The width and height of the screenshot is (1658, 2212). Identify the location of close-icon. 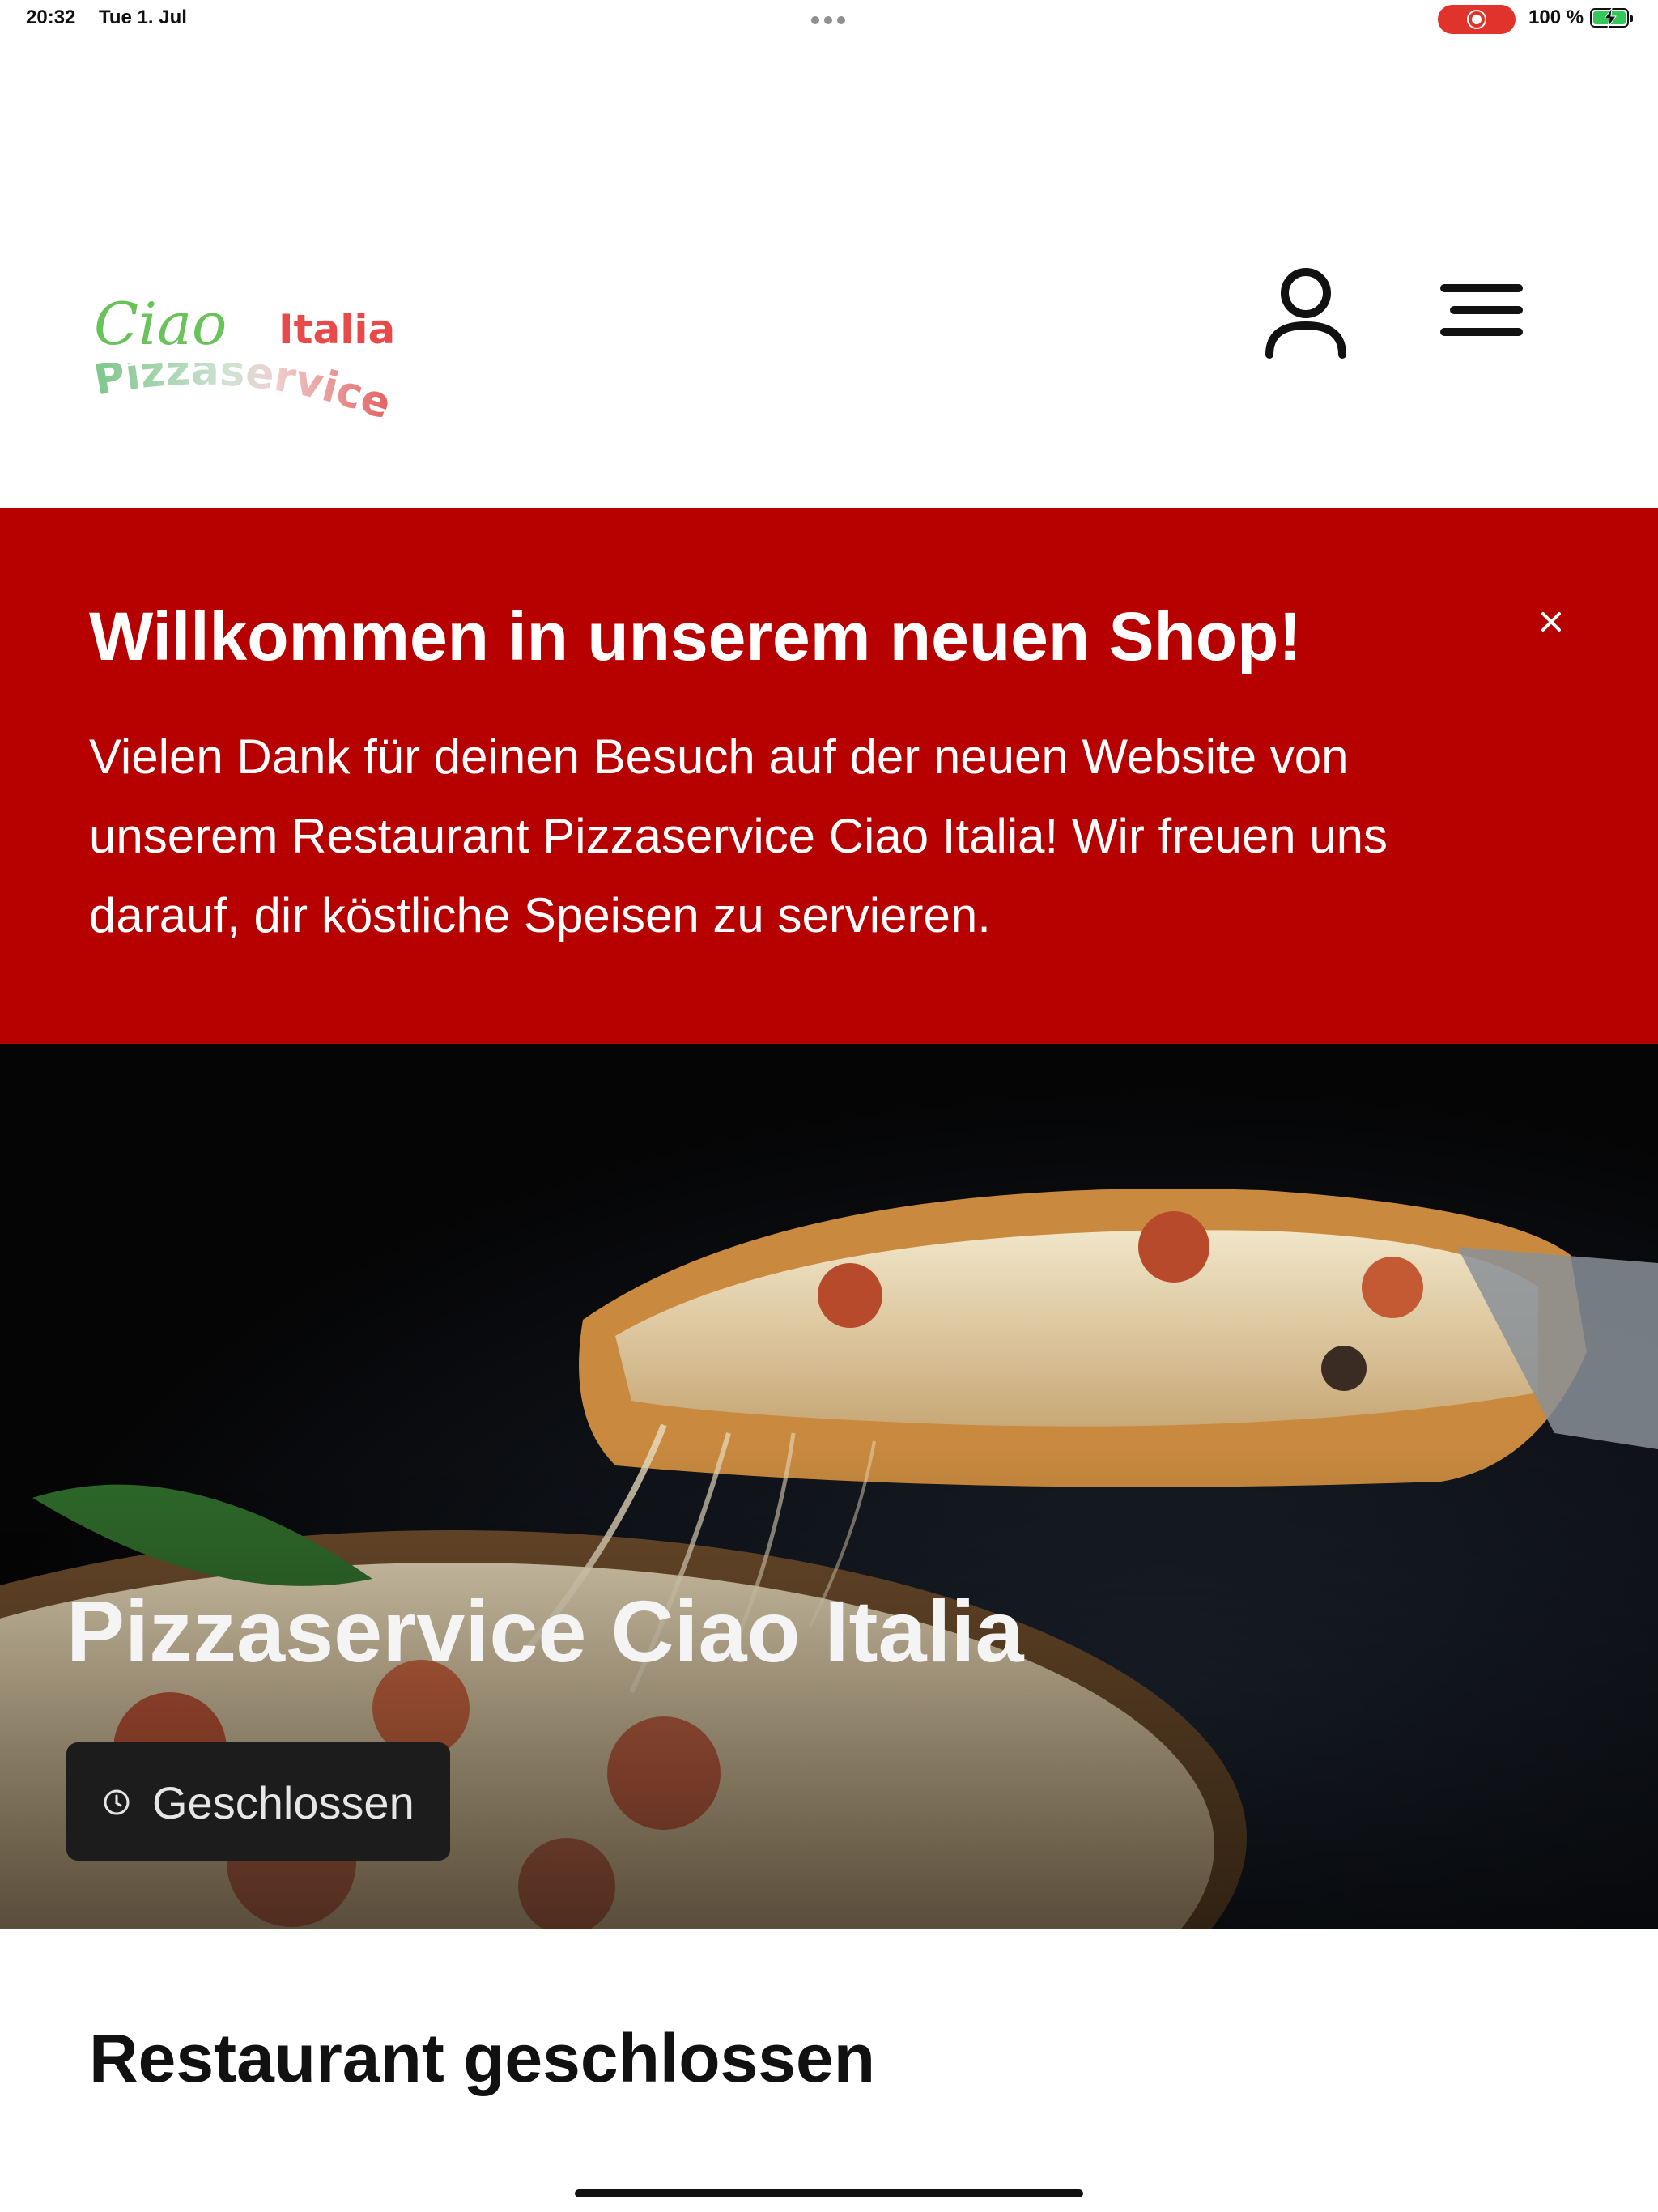
(1551, 622).